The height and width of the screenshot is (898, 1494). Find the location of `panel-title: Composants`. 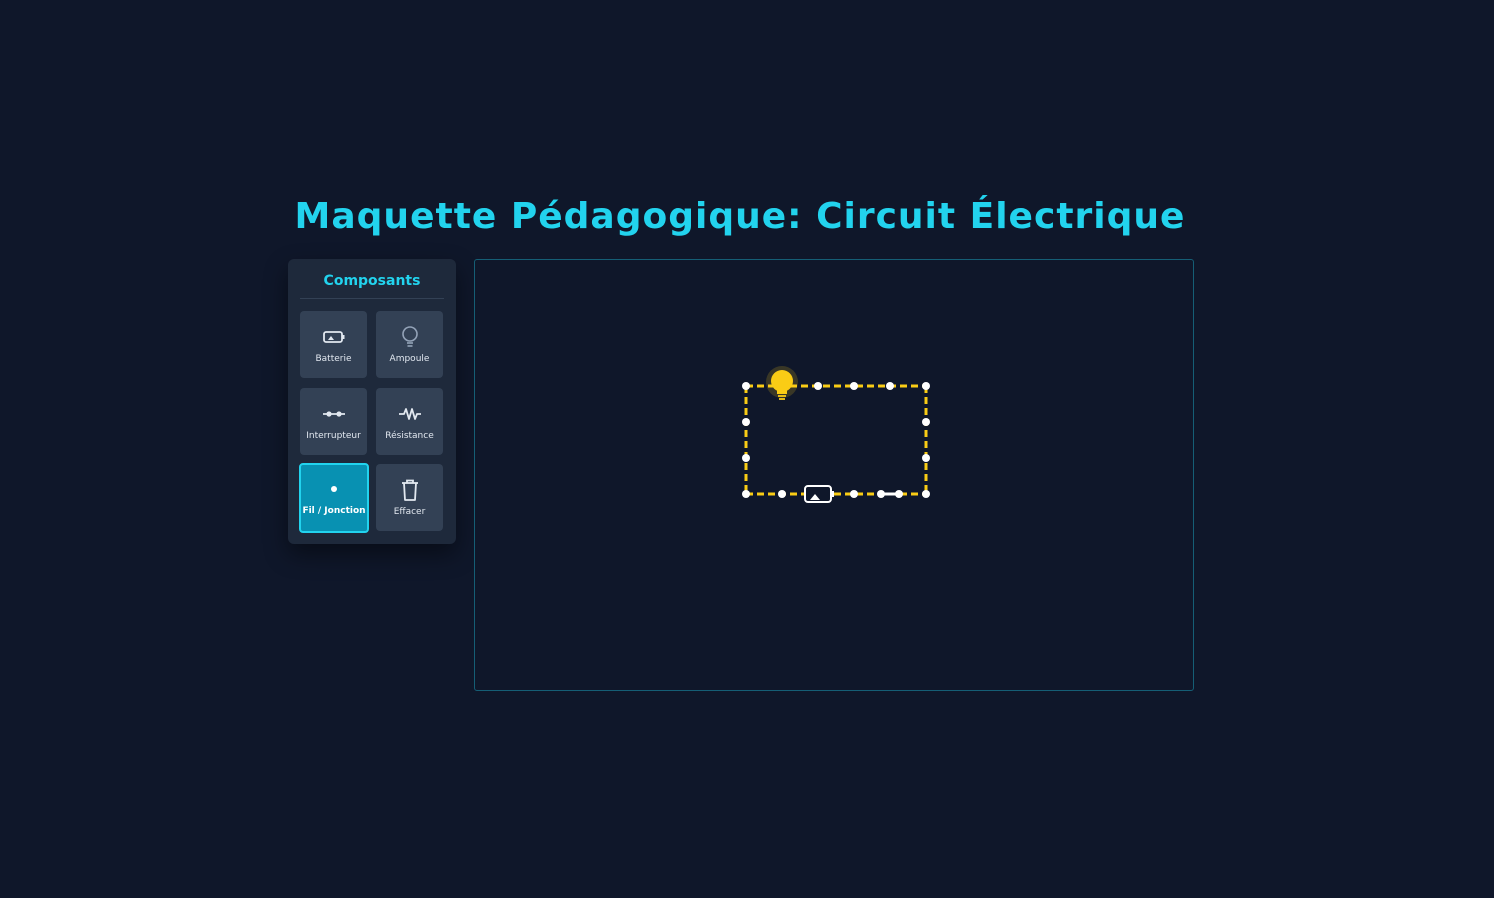

panel-title: Composants is located at coordinates (372, 285).